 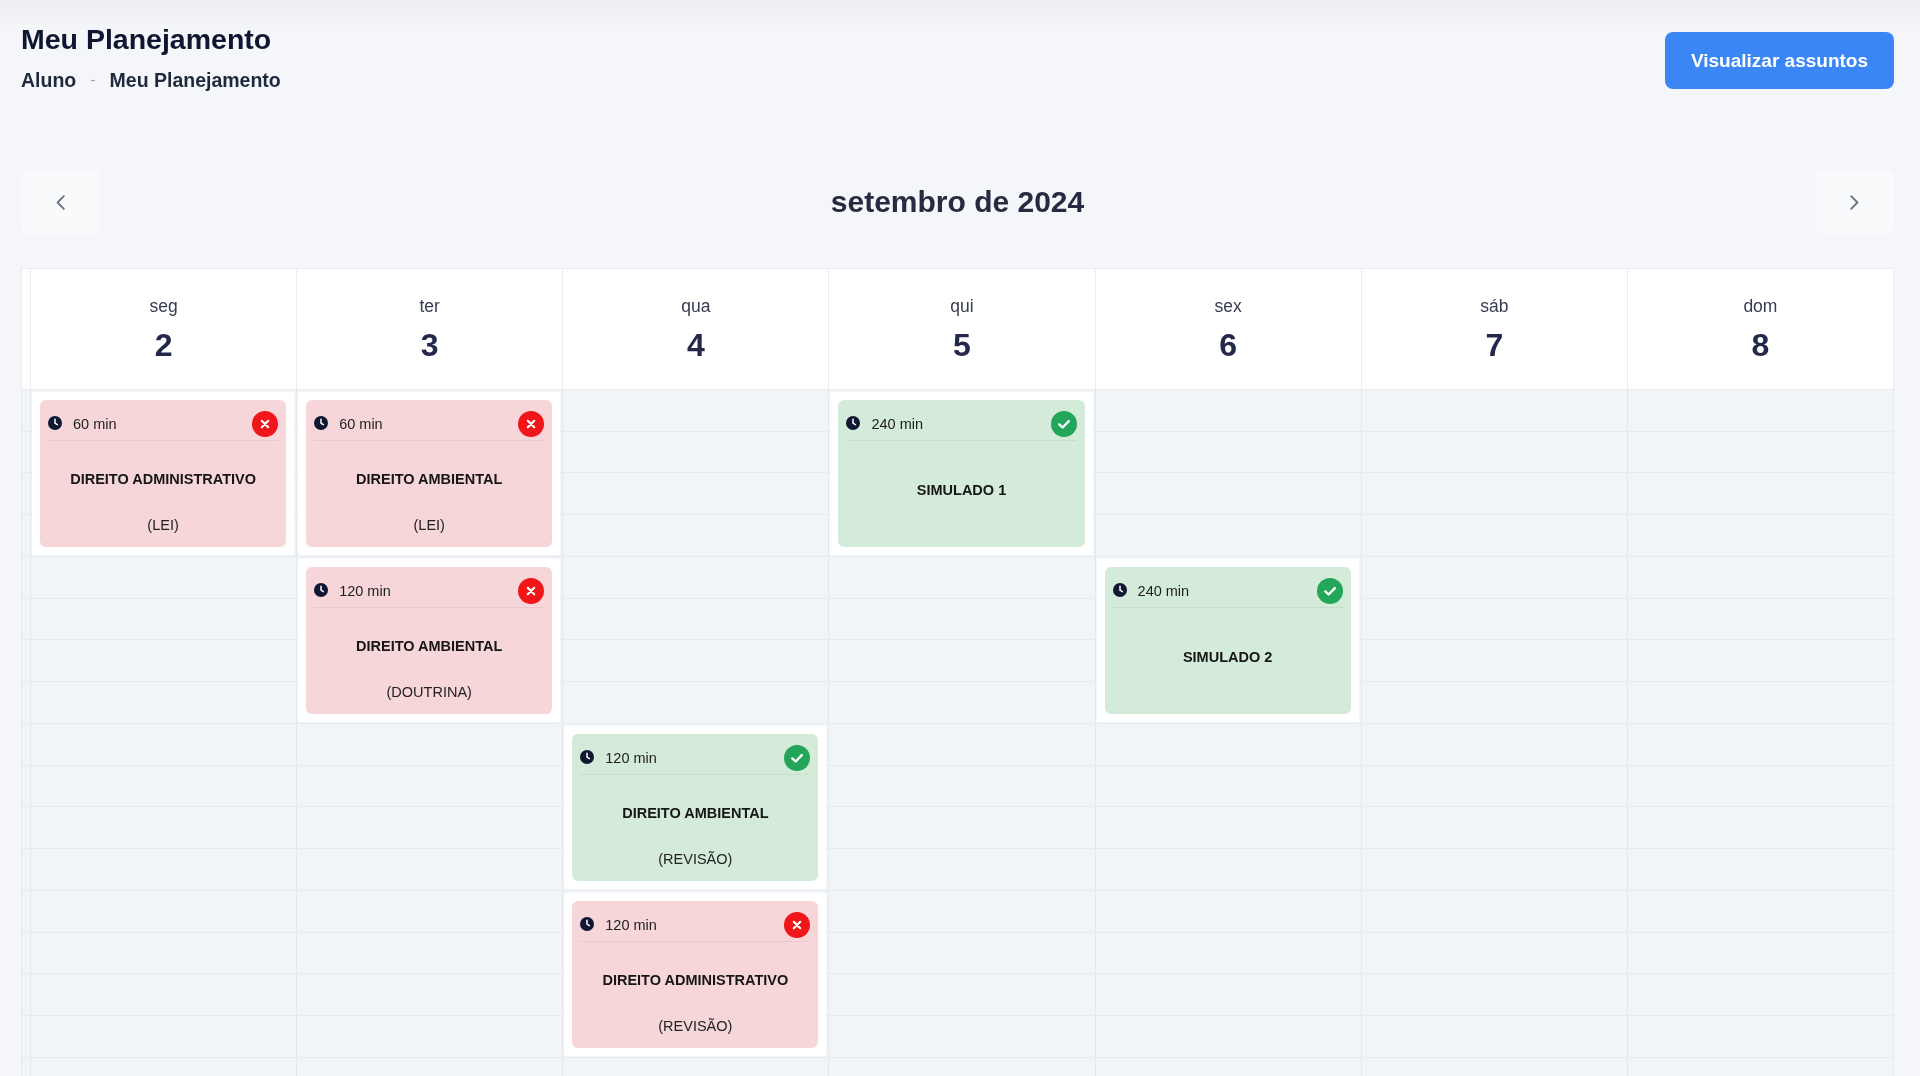 What do you see at coordinates (1760, 306) in the screenshot?
I see `weekday-label: dom` at bounding box center [1760, 306].